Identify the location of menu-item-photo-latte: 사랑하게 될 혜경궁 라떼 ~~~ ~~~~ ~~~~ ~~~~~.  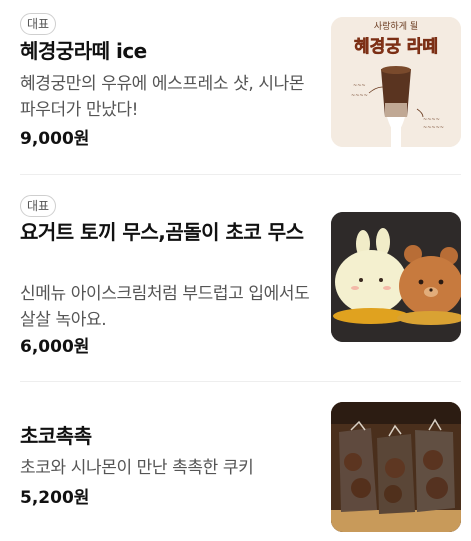
(396, 82).